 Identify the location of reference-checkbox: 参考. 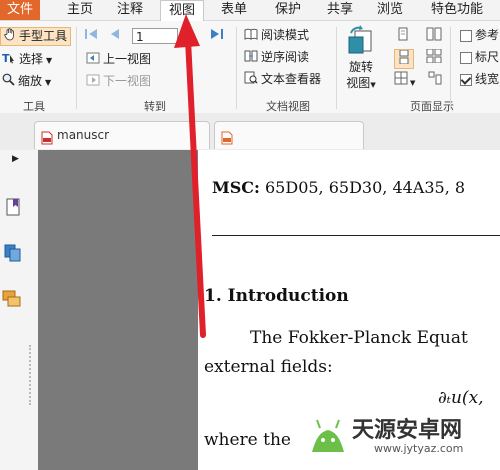
(479, 35).